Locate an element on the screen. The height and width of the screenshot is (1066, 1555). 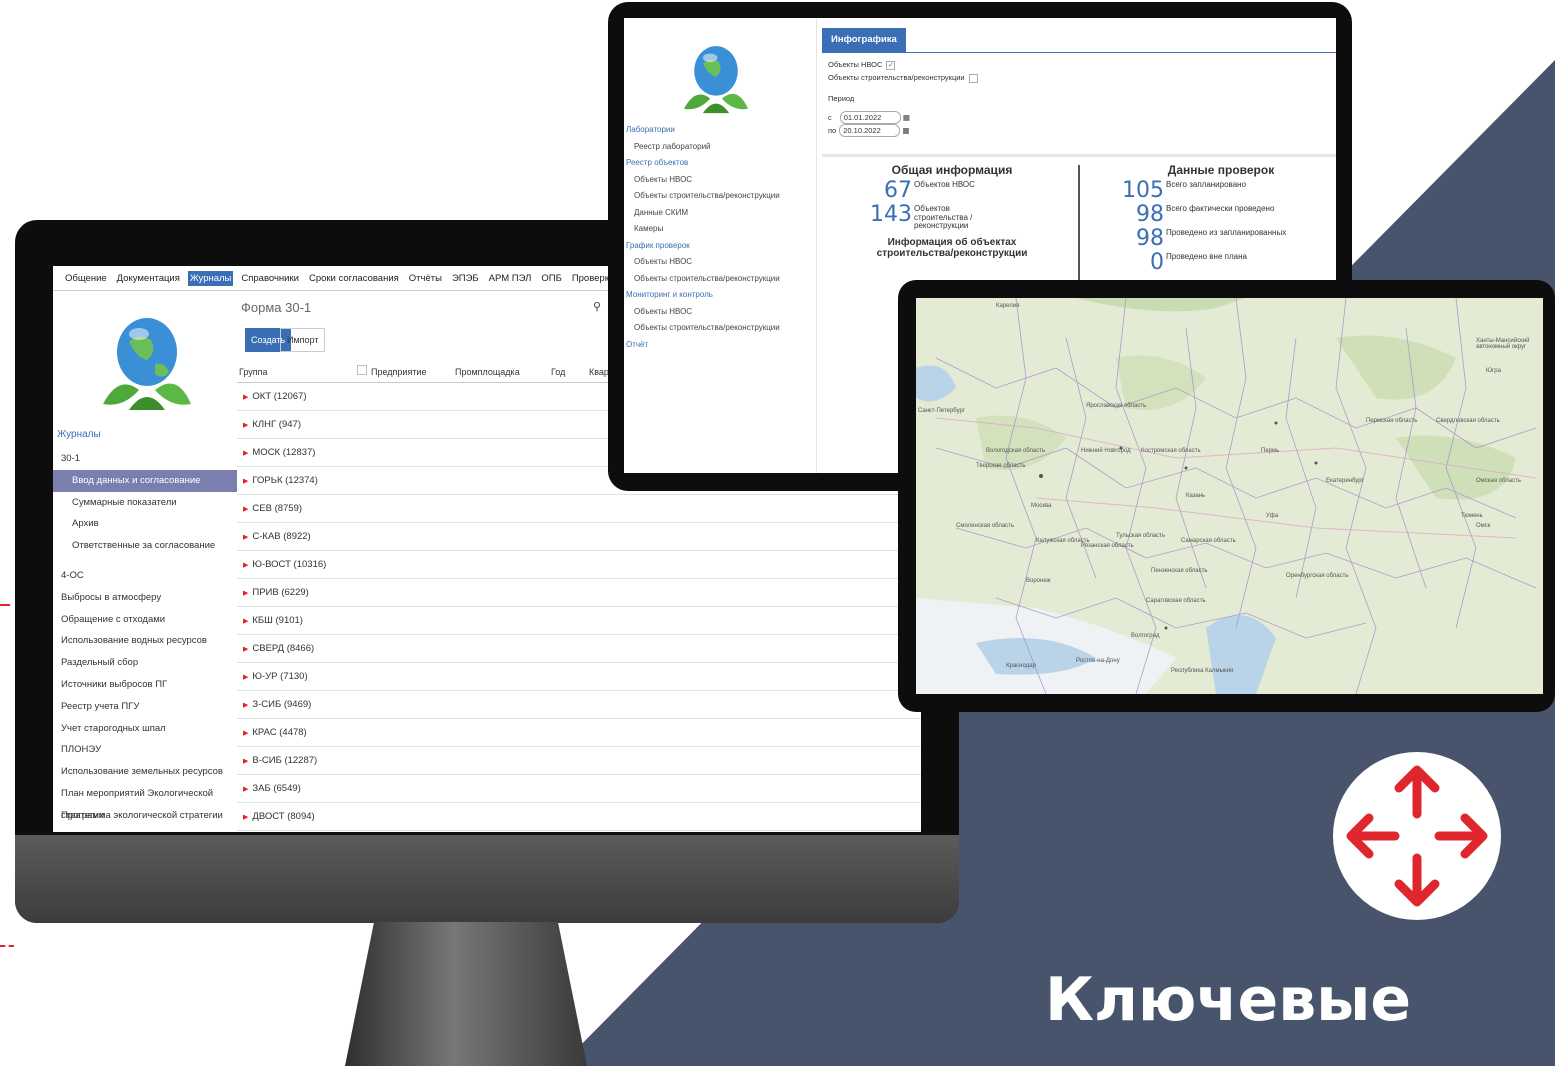
column-header-group: Группа is located at coordinates (253, 372).